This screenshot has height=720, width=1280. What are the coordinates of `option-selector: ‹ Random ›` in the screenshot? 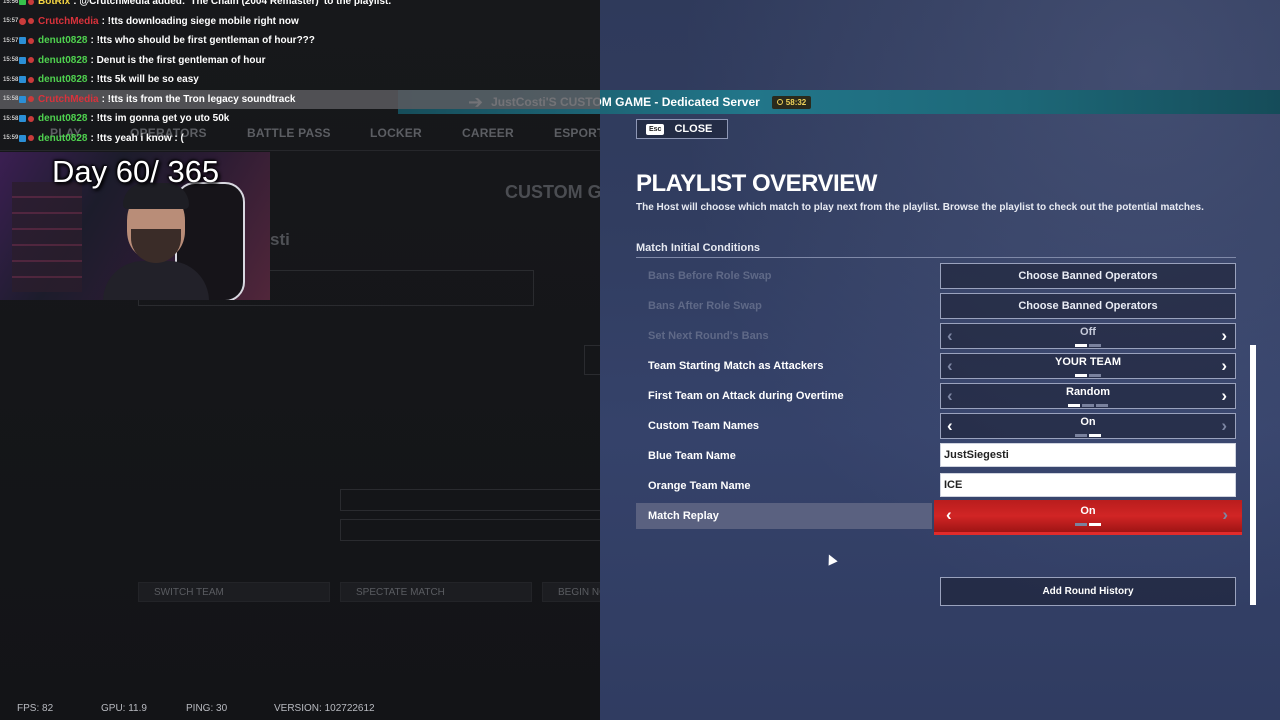 It's located at (1088, 396).